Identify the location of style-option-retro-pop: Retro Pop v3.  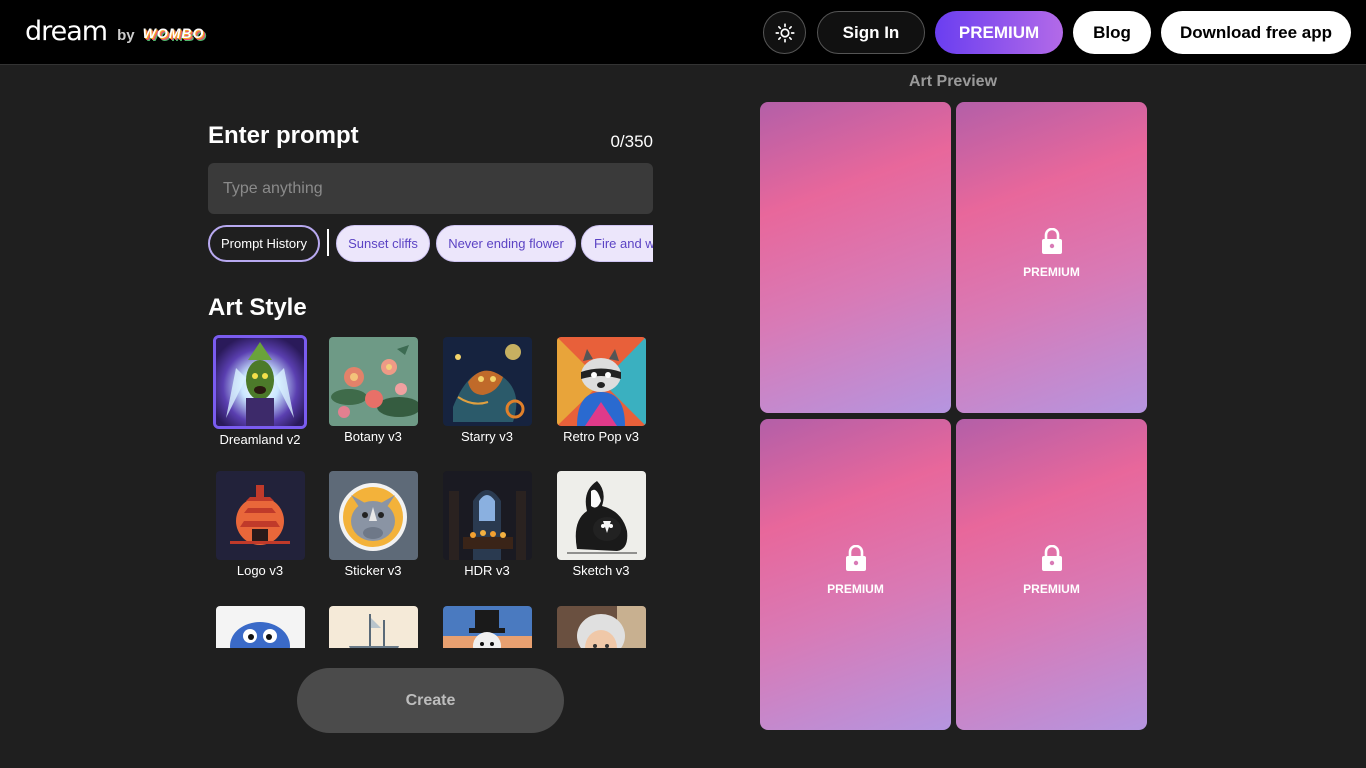
(601, 390).